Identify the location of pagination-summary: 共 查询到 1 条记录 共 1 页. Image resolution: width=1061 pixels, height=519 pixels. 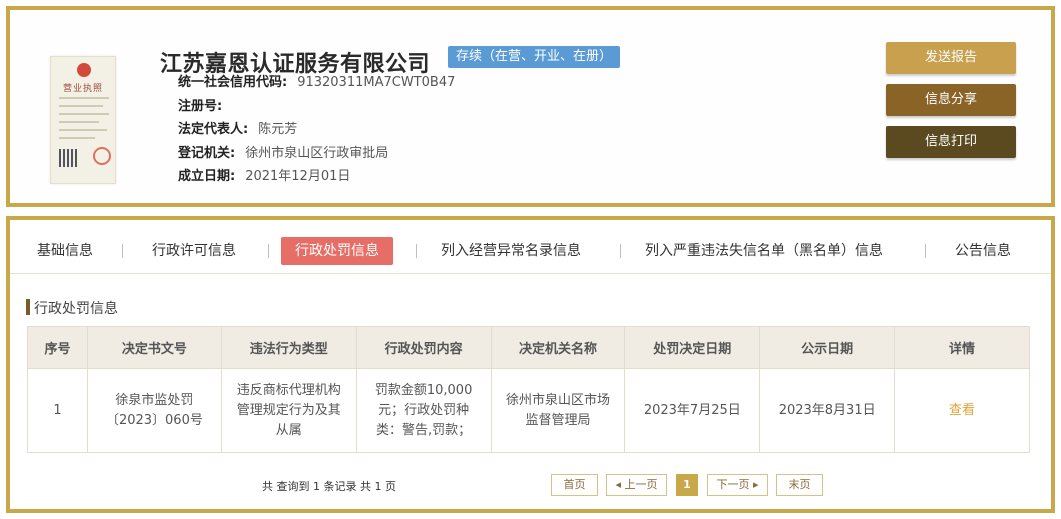
(329, 486).